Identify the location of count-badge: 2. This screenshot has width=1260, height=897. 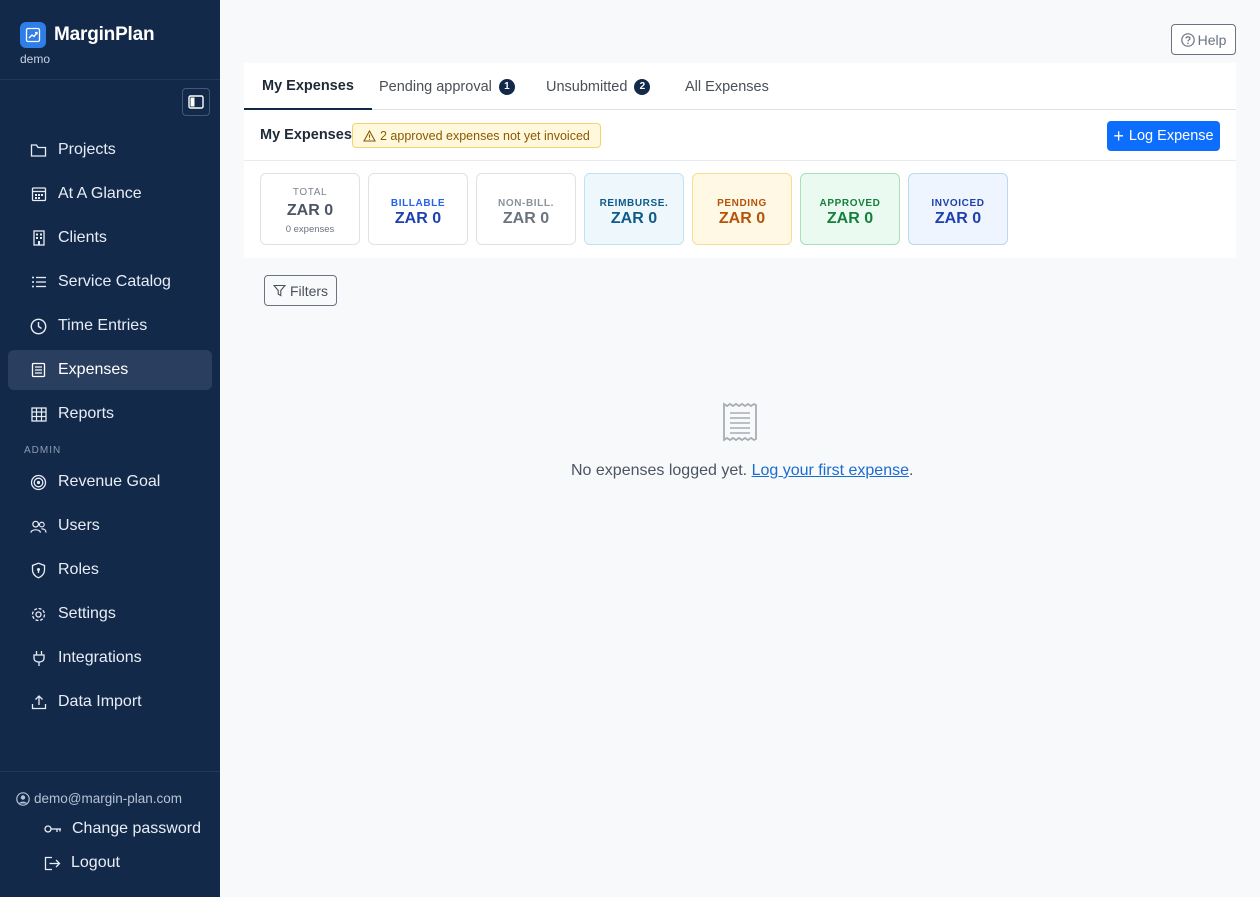
(642, 86).